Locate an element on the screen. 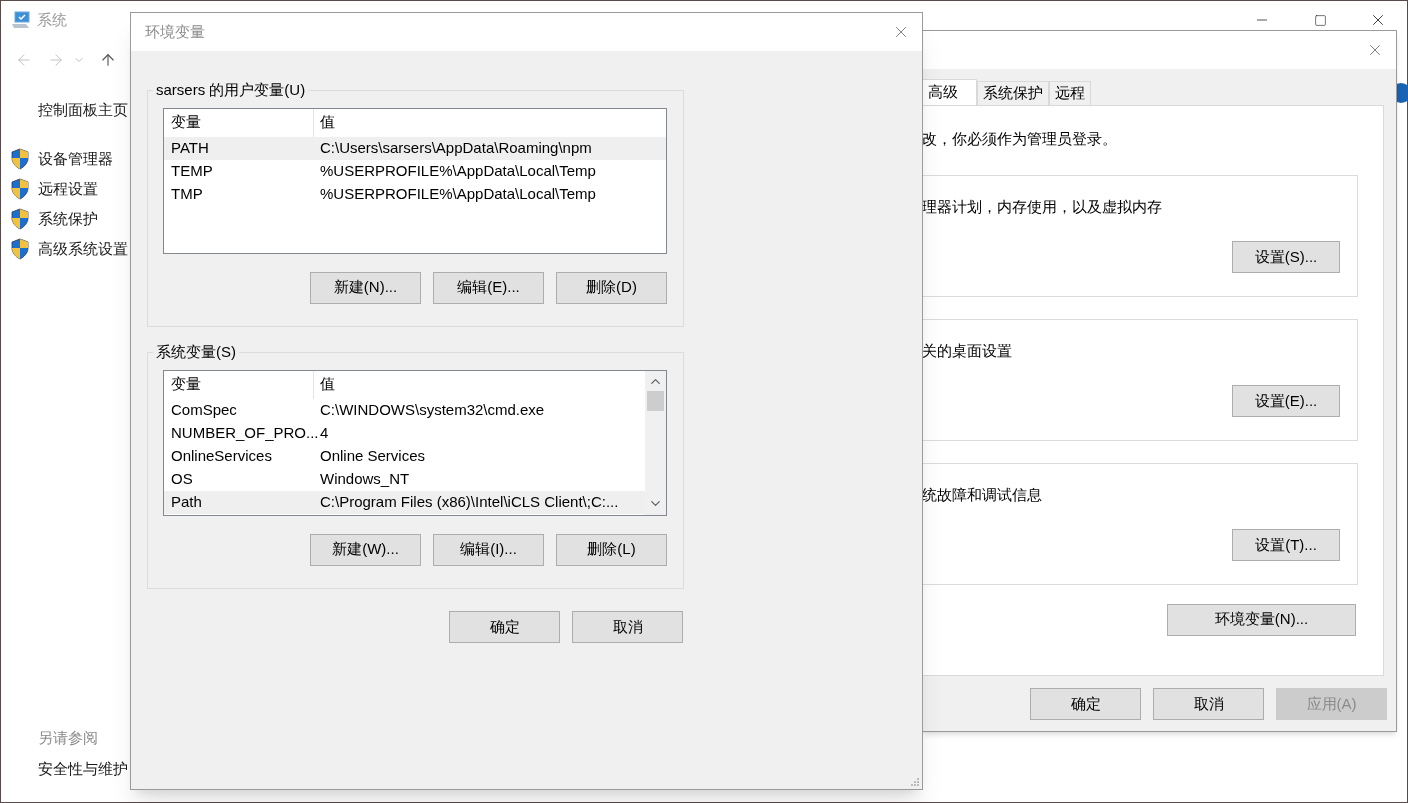 This screenshot has height=803, width=1408. sidebar-link: 安全性与维护 is located at coordinates (83, 768).